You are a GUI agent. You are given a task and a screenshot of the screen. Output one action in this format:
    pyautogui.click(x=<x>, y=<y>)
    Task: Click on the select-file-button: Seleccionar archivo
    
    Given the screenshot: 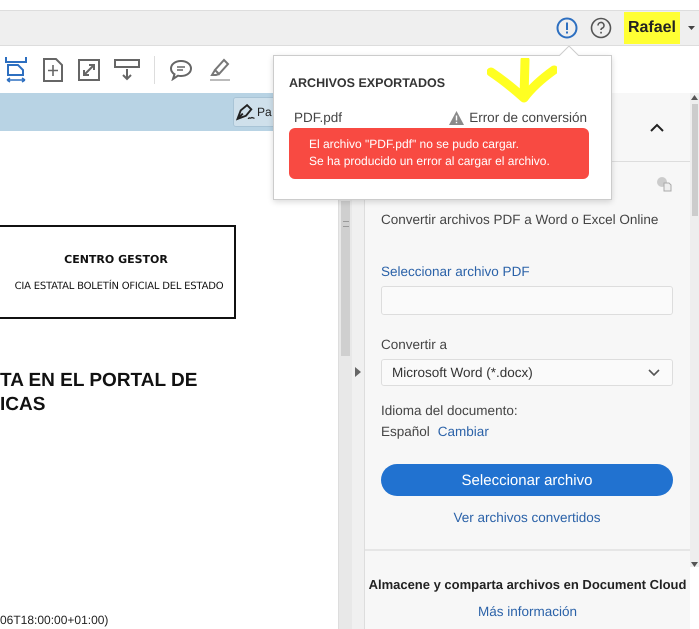 What is the action you would take?
    pyautogui.click(x=527, y=480)
    